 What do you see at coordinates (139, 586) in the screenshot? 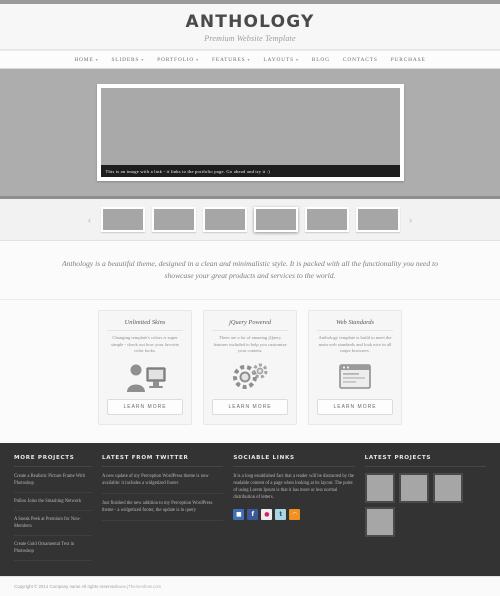
I see `copyright-link: www.jThemeshow.com` at bounding box center [139, 586].